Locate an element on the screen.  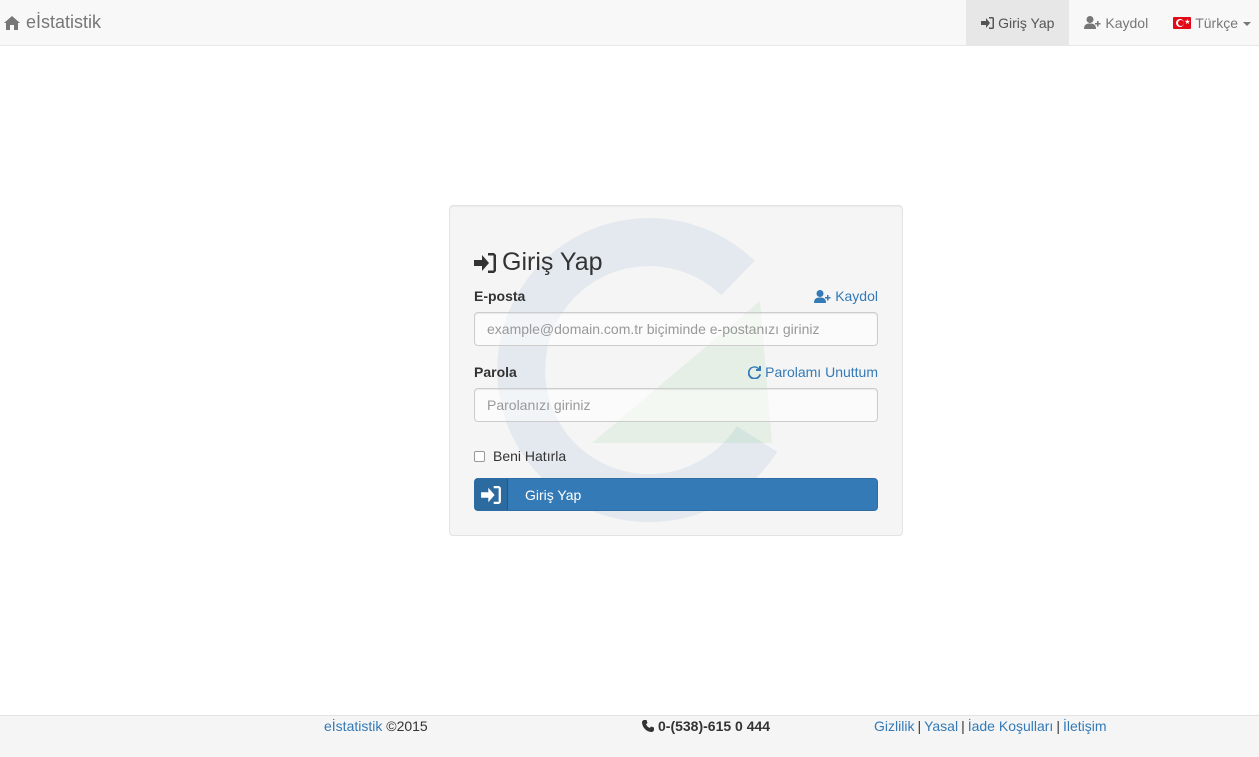
remember-me: Beni Hatırla is located at coordinates (520, 456).